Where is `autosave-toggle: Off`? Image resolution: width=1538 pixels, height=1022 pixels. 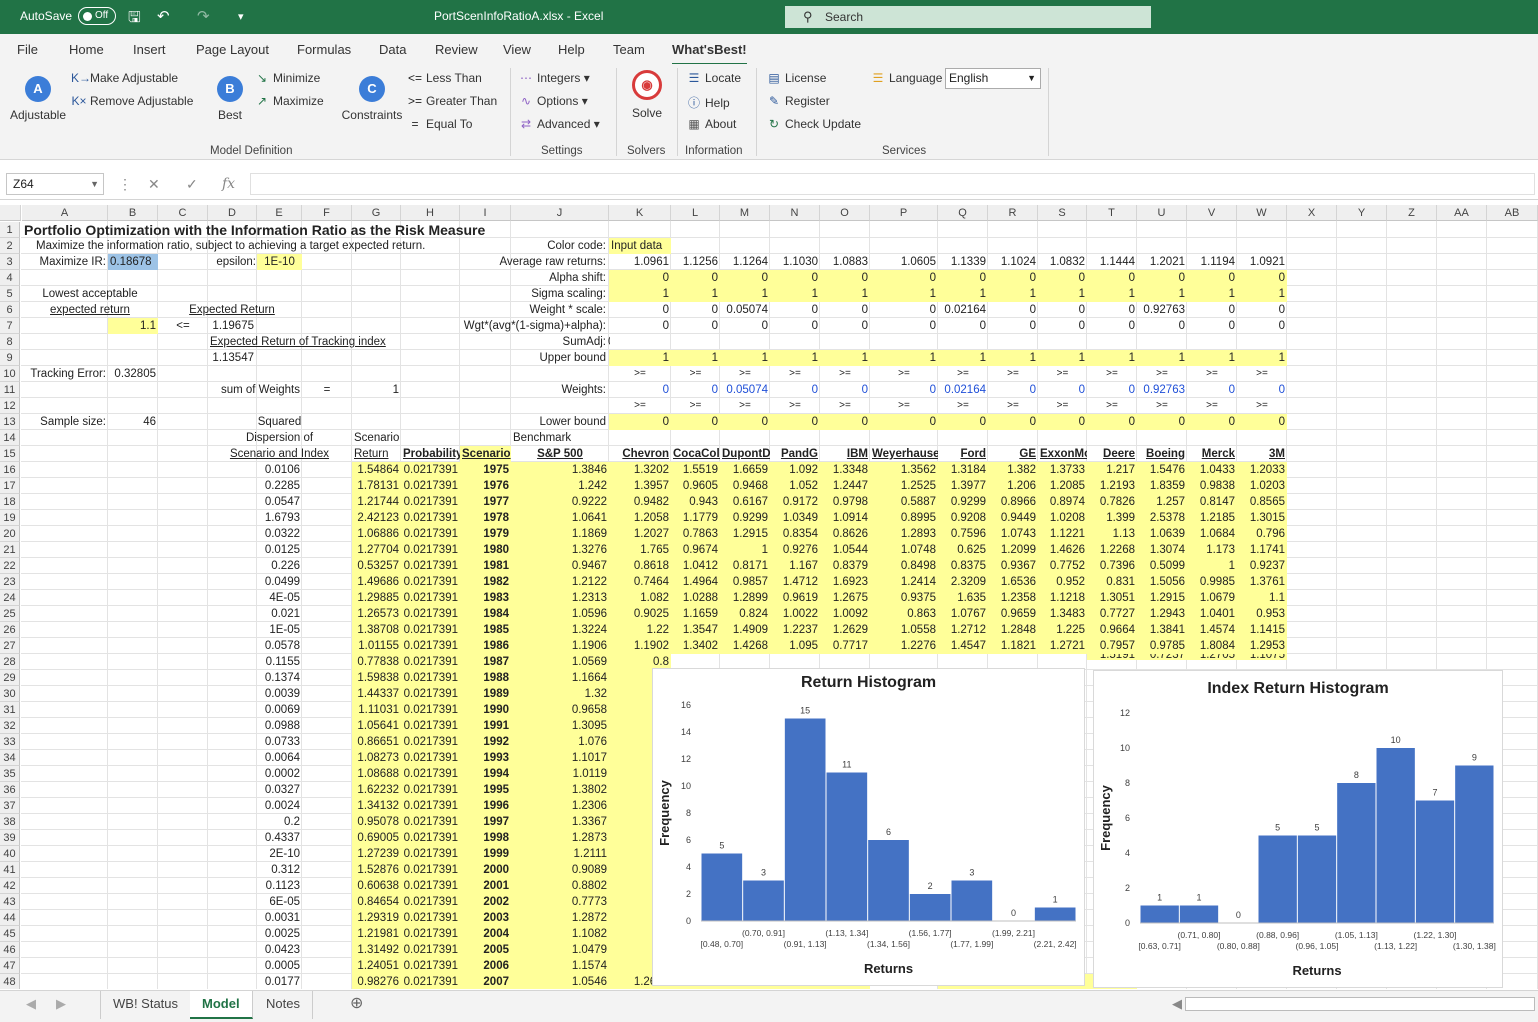
autosave-toggle: Off is located at coordinates (97, 16).